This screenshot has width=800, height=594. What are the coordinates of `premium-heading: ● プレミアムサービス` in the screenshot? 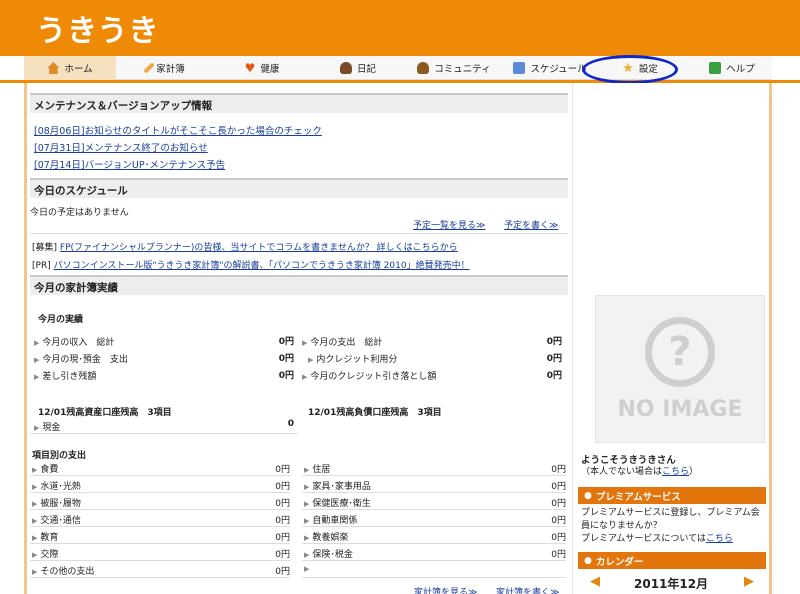 It's located at (672, 495).